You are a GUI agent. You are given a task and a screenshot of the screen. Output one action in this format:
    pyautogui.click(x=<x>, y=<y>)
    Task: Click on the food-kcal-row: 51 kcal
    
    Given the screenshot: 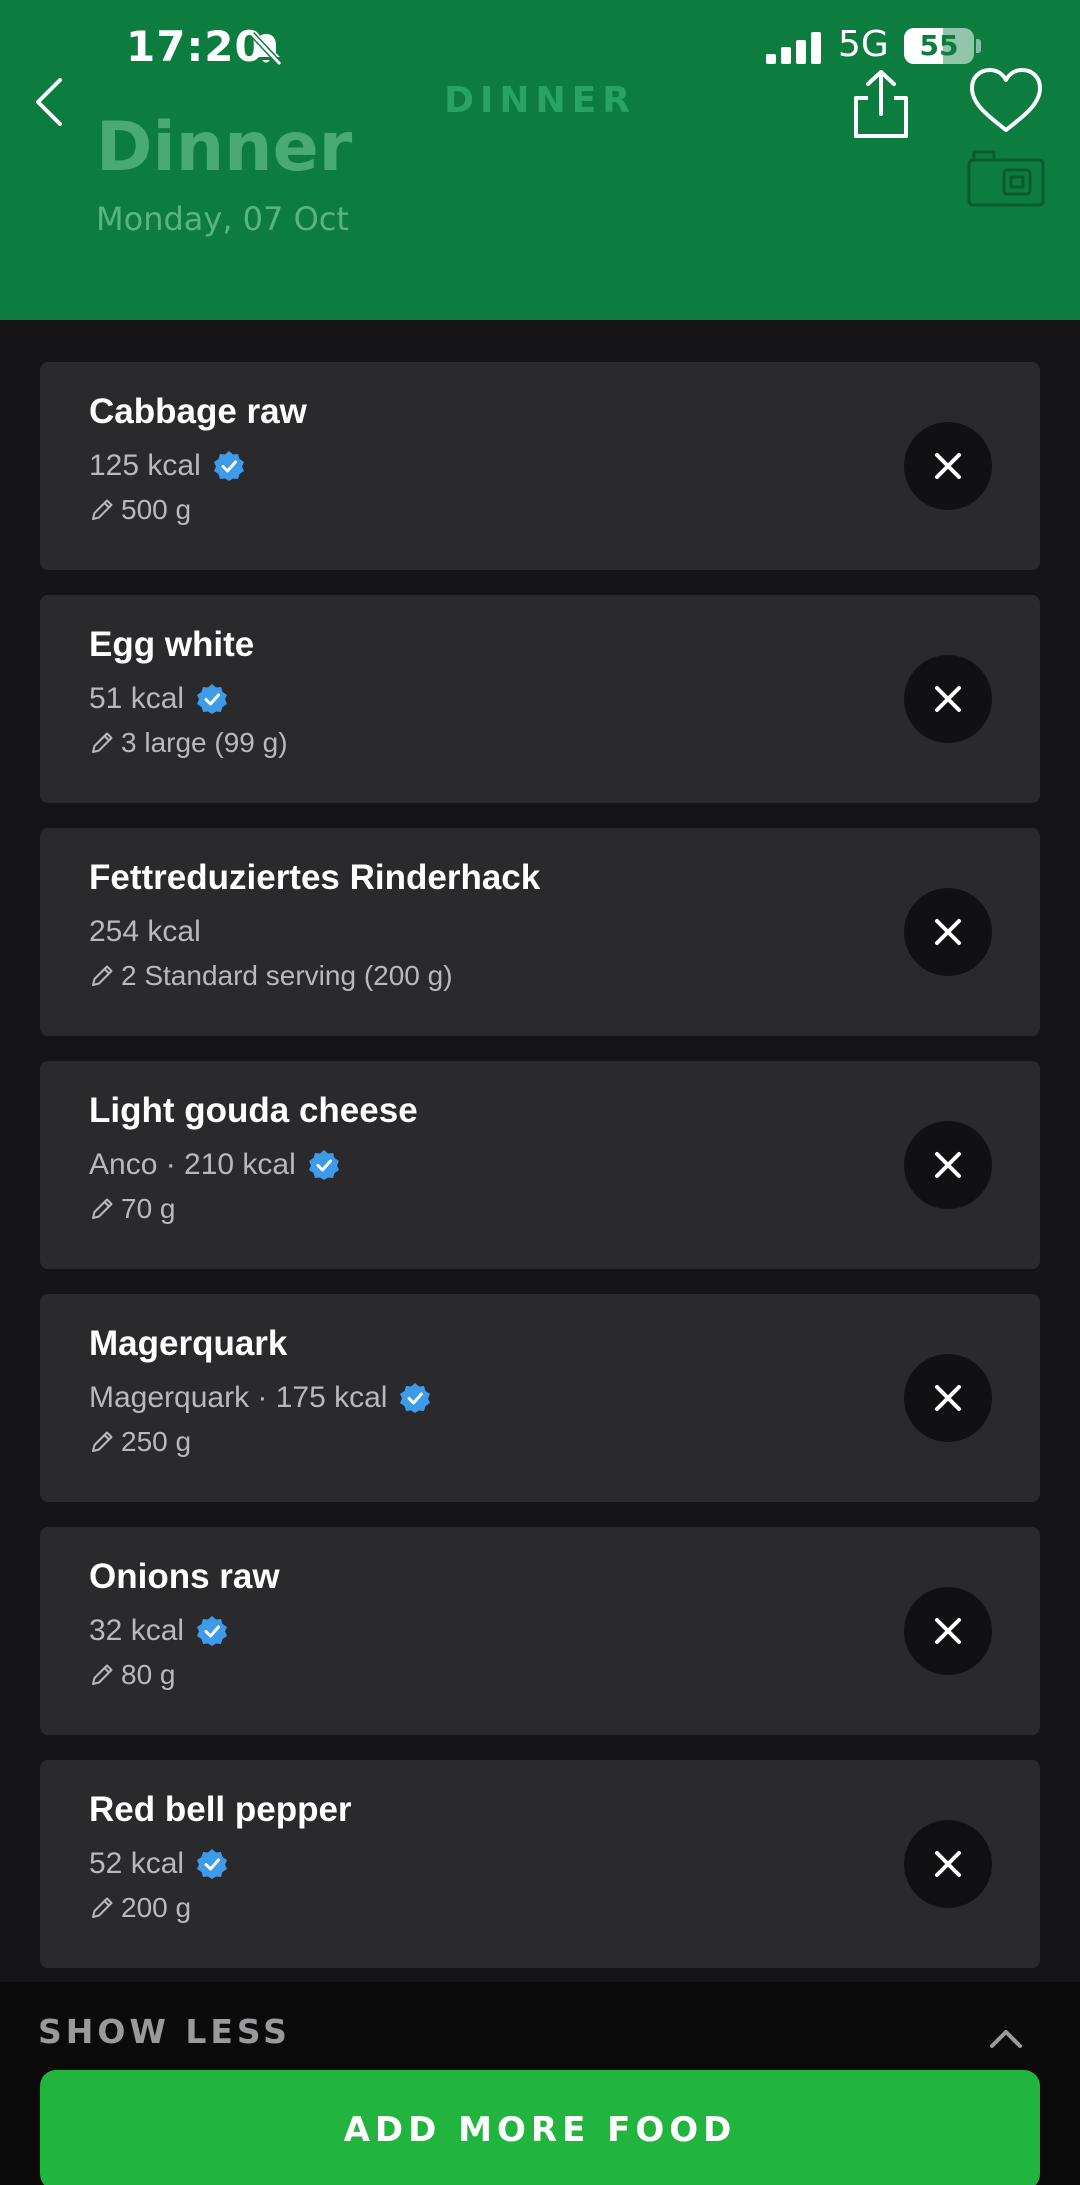 What is the action you would take?
    pyautogui.click(x=158, y=699)
    